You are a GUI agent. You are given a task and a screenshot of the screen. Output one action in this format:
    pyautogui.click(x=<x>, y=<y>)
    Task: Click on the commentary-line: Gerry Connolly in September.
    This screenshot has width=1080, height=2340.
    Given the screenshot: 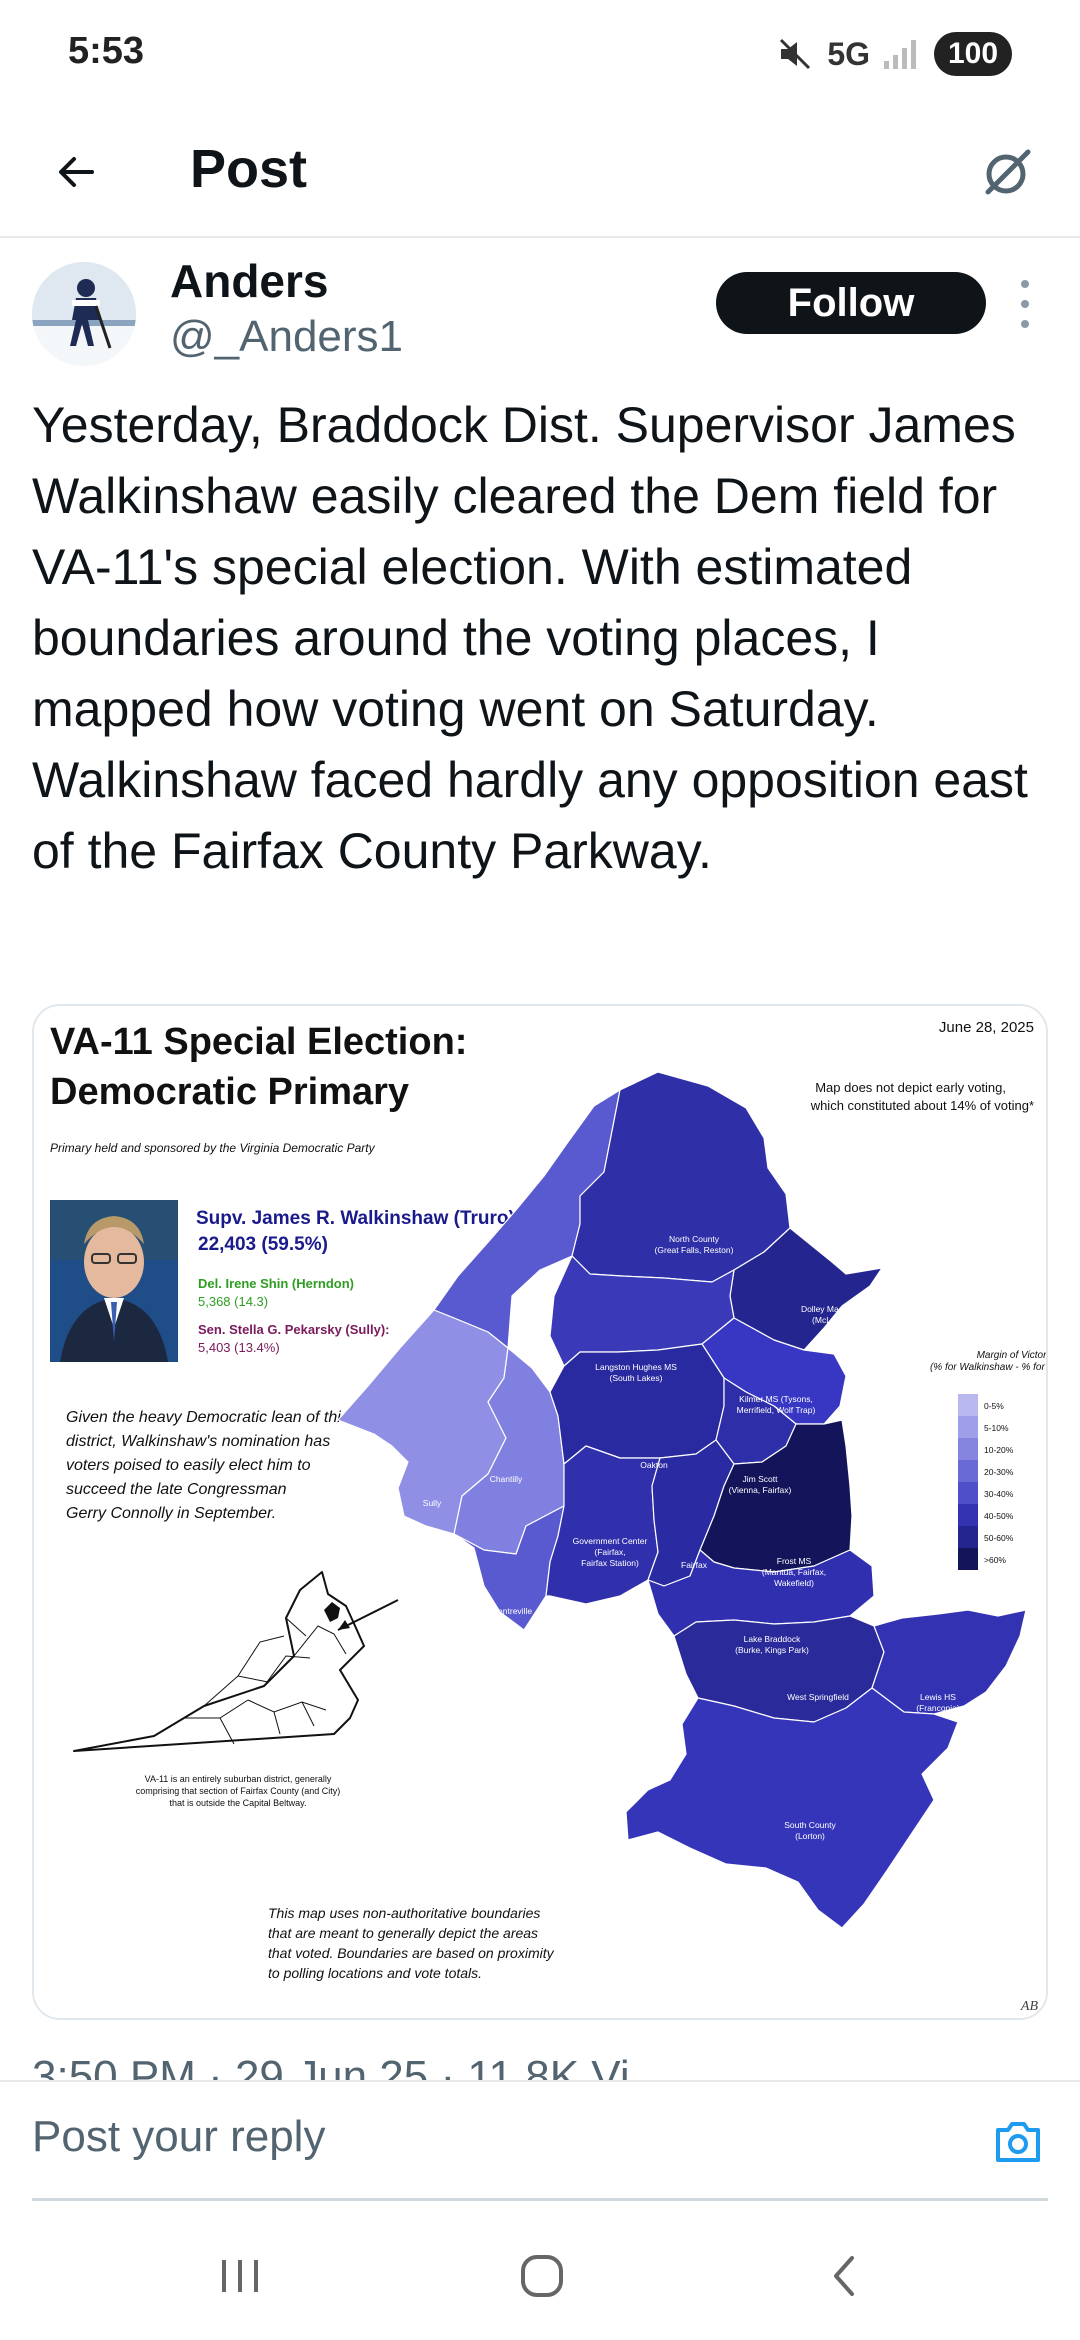 What is the action you would take?
    pyautogui.click(x=171, y=1513)
    